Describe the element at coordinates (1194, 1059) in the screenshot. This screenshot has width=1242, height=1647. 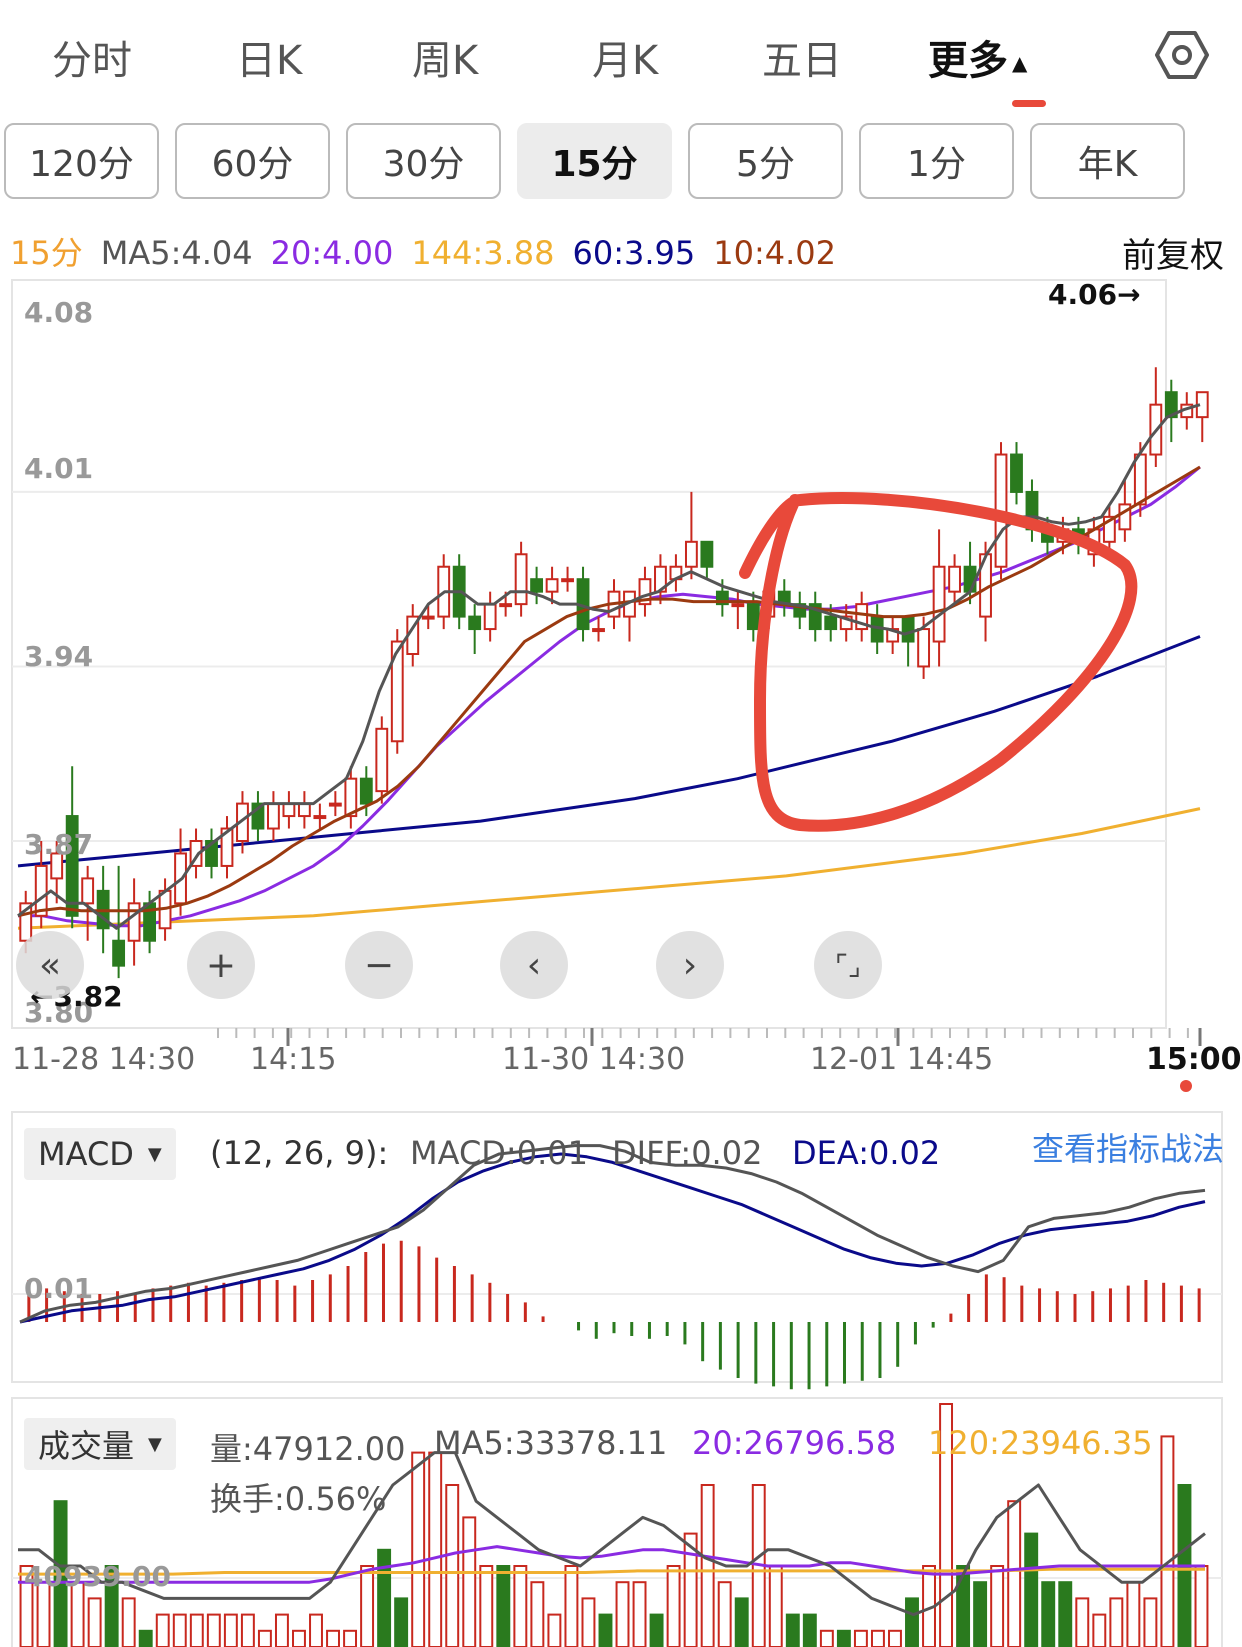
I see `time-axis-label-current: 15:00` at that location.